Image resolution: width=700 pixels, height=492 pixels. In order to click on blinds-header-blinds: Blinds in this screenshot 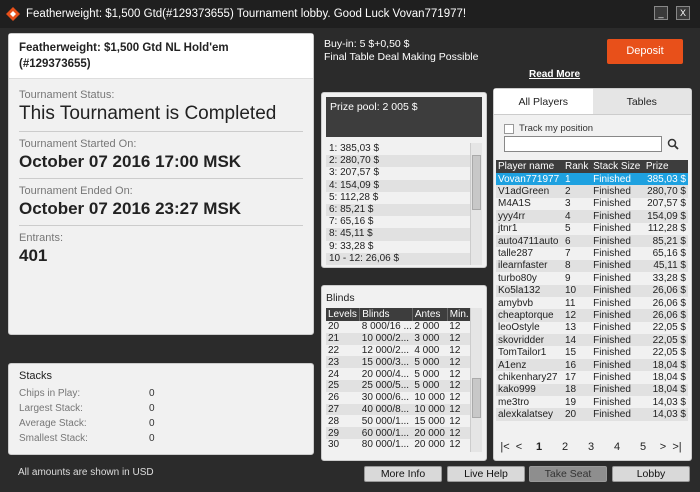, I will do `click(386, 314)`.